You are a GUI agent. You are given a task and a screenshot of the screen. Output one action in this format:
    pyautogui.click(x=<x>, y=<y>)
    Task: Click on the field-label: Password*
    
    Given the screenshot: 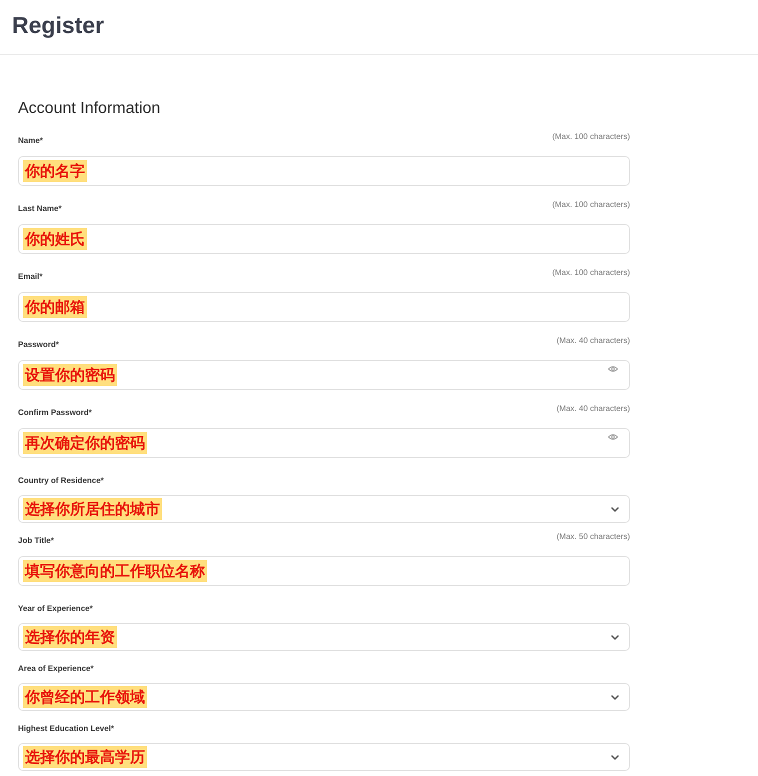 What is the action you would take?
    pyautogui.click(x=38, y=344)
    